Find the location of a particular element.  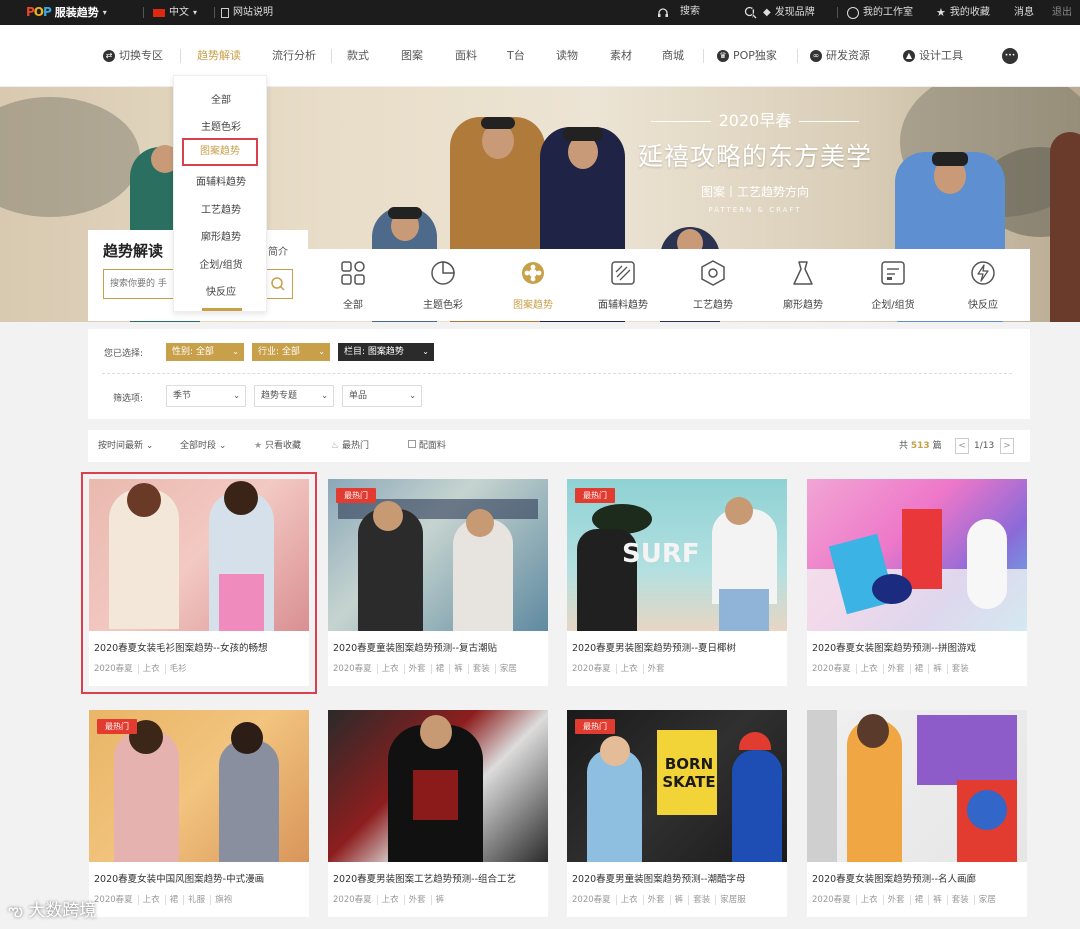

my-workspace-link: 我的工作室 is located at coordinates (880, 12).